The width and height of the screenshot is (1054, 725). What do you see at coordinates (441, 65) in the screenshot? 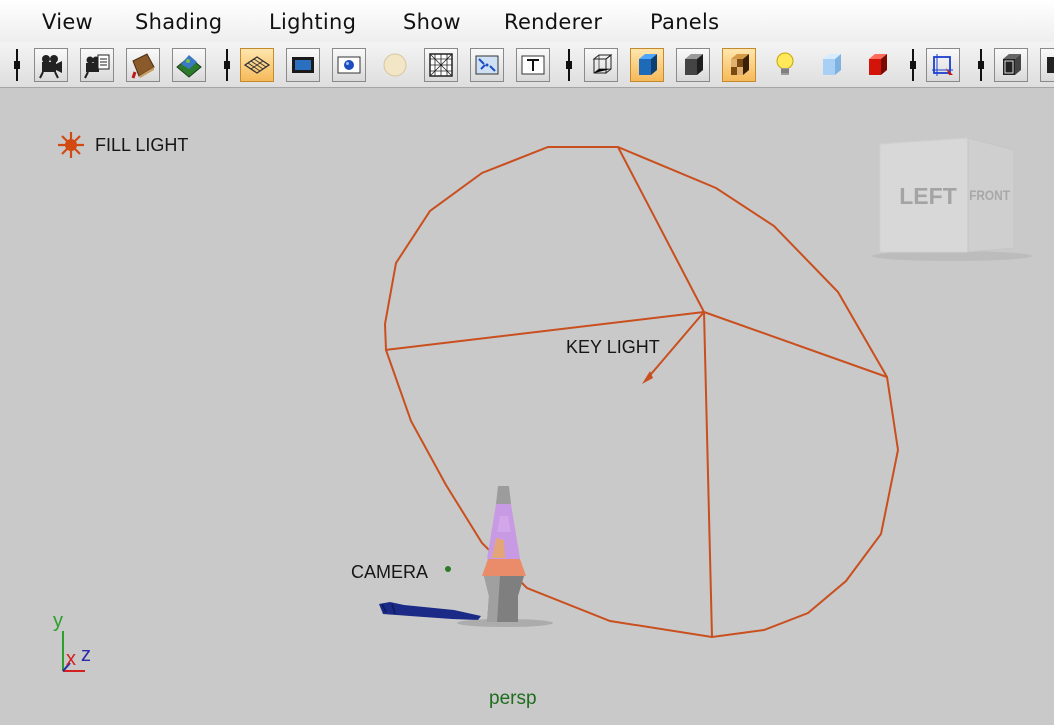
I see `field-chart-icon` at bounding box center [441, 65].